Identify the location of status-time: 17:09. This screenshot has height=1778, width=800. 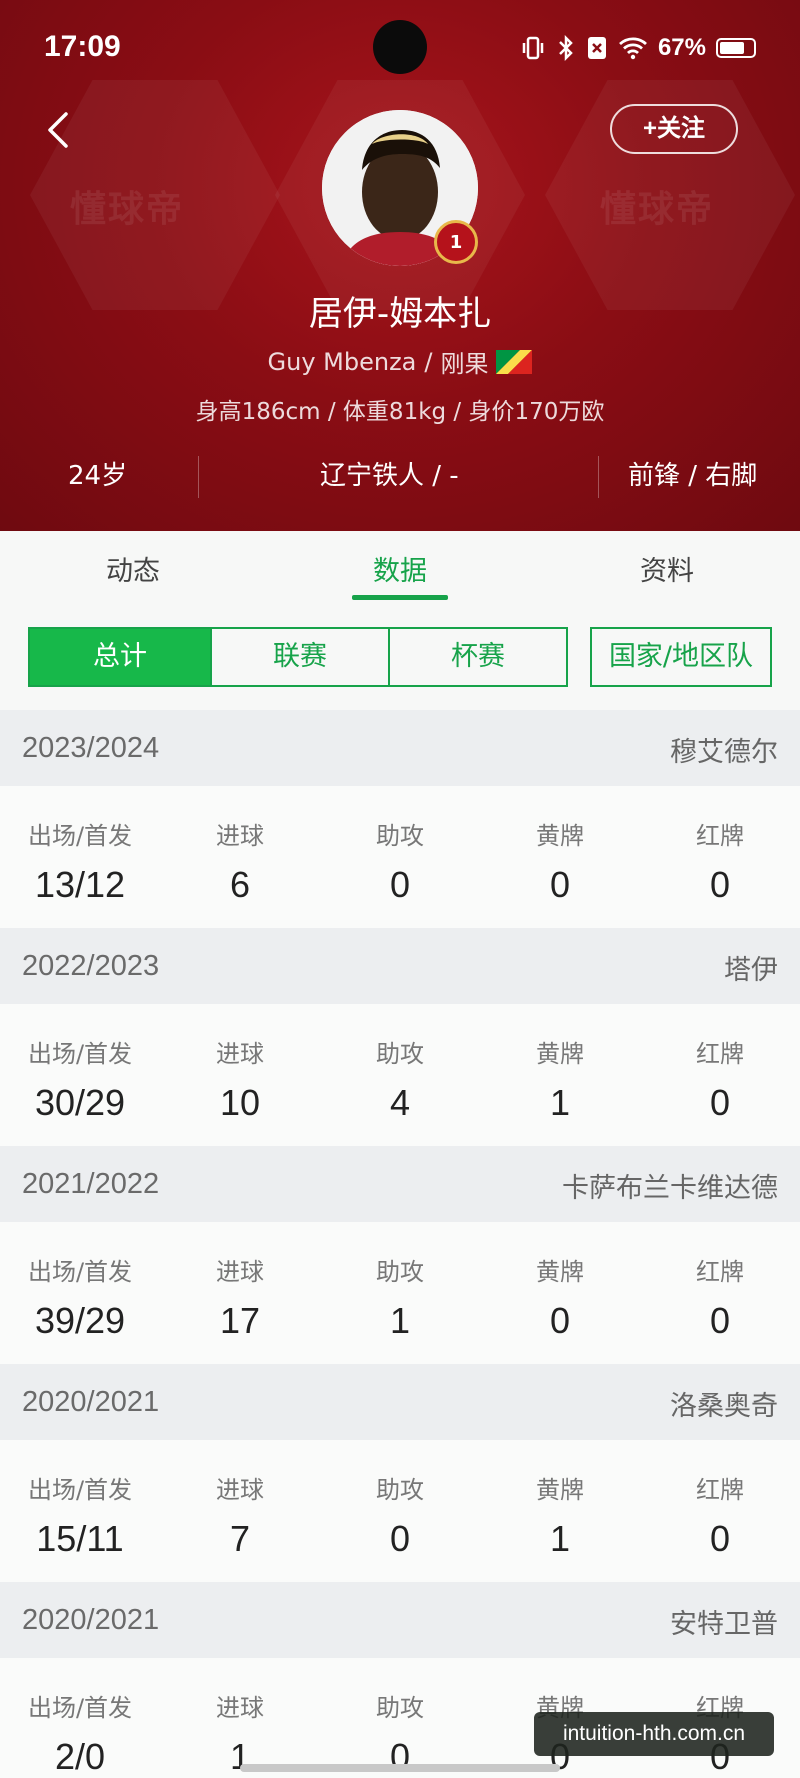
(82, 46).